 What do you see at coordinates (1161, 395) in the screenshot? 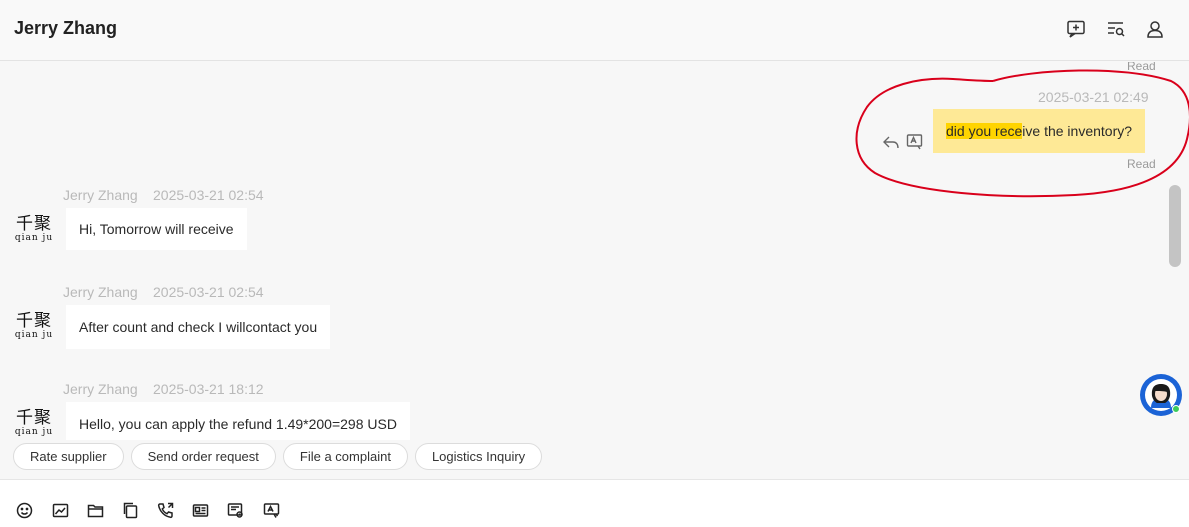
I see `customer-service-button` at bounding box center [1161, 395].